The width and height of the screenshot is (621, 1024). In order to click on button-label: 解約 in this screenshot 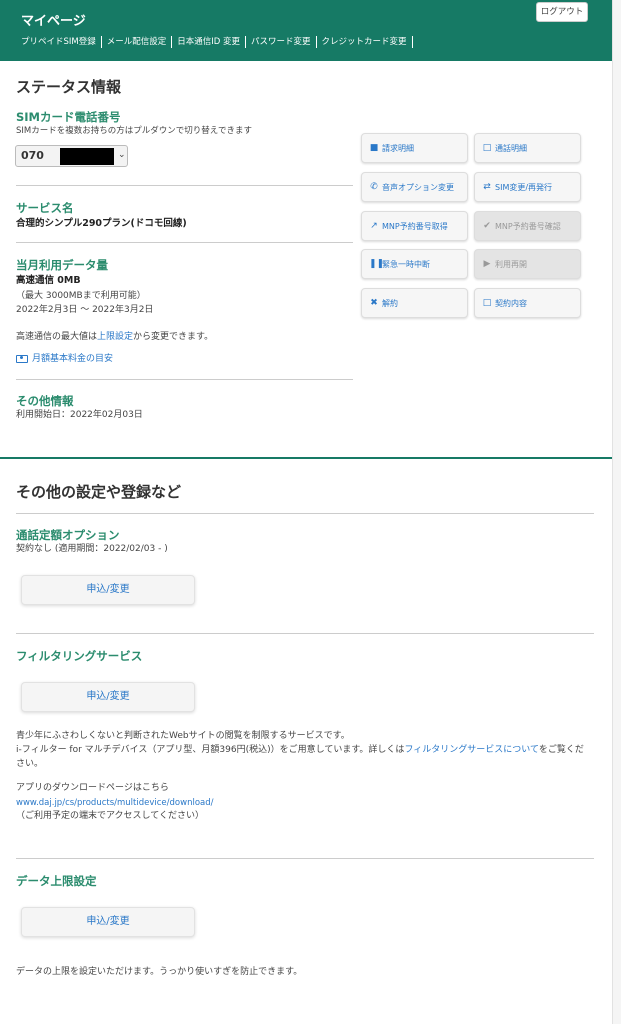, I will do `click(390, 303)`.